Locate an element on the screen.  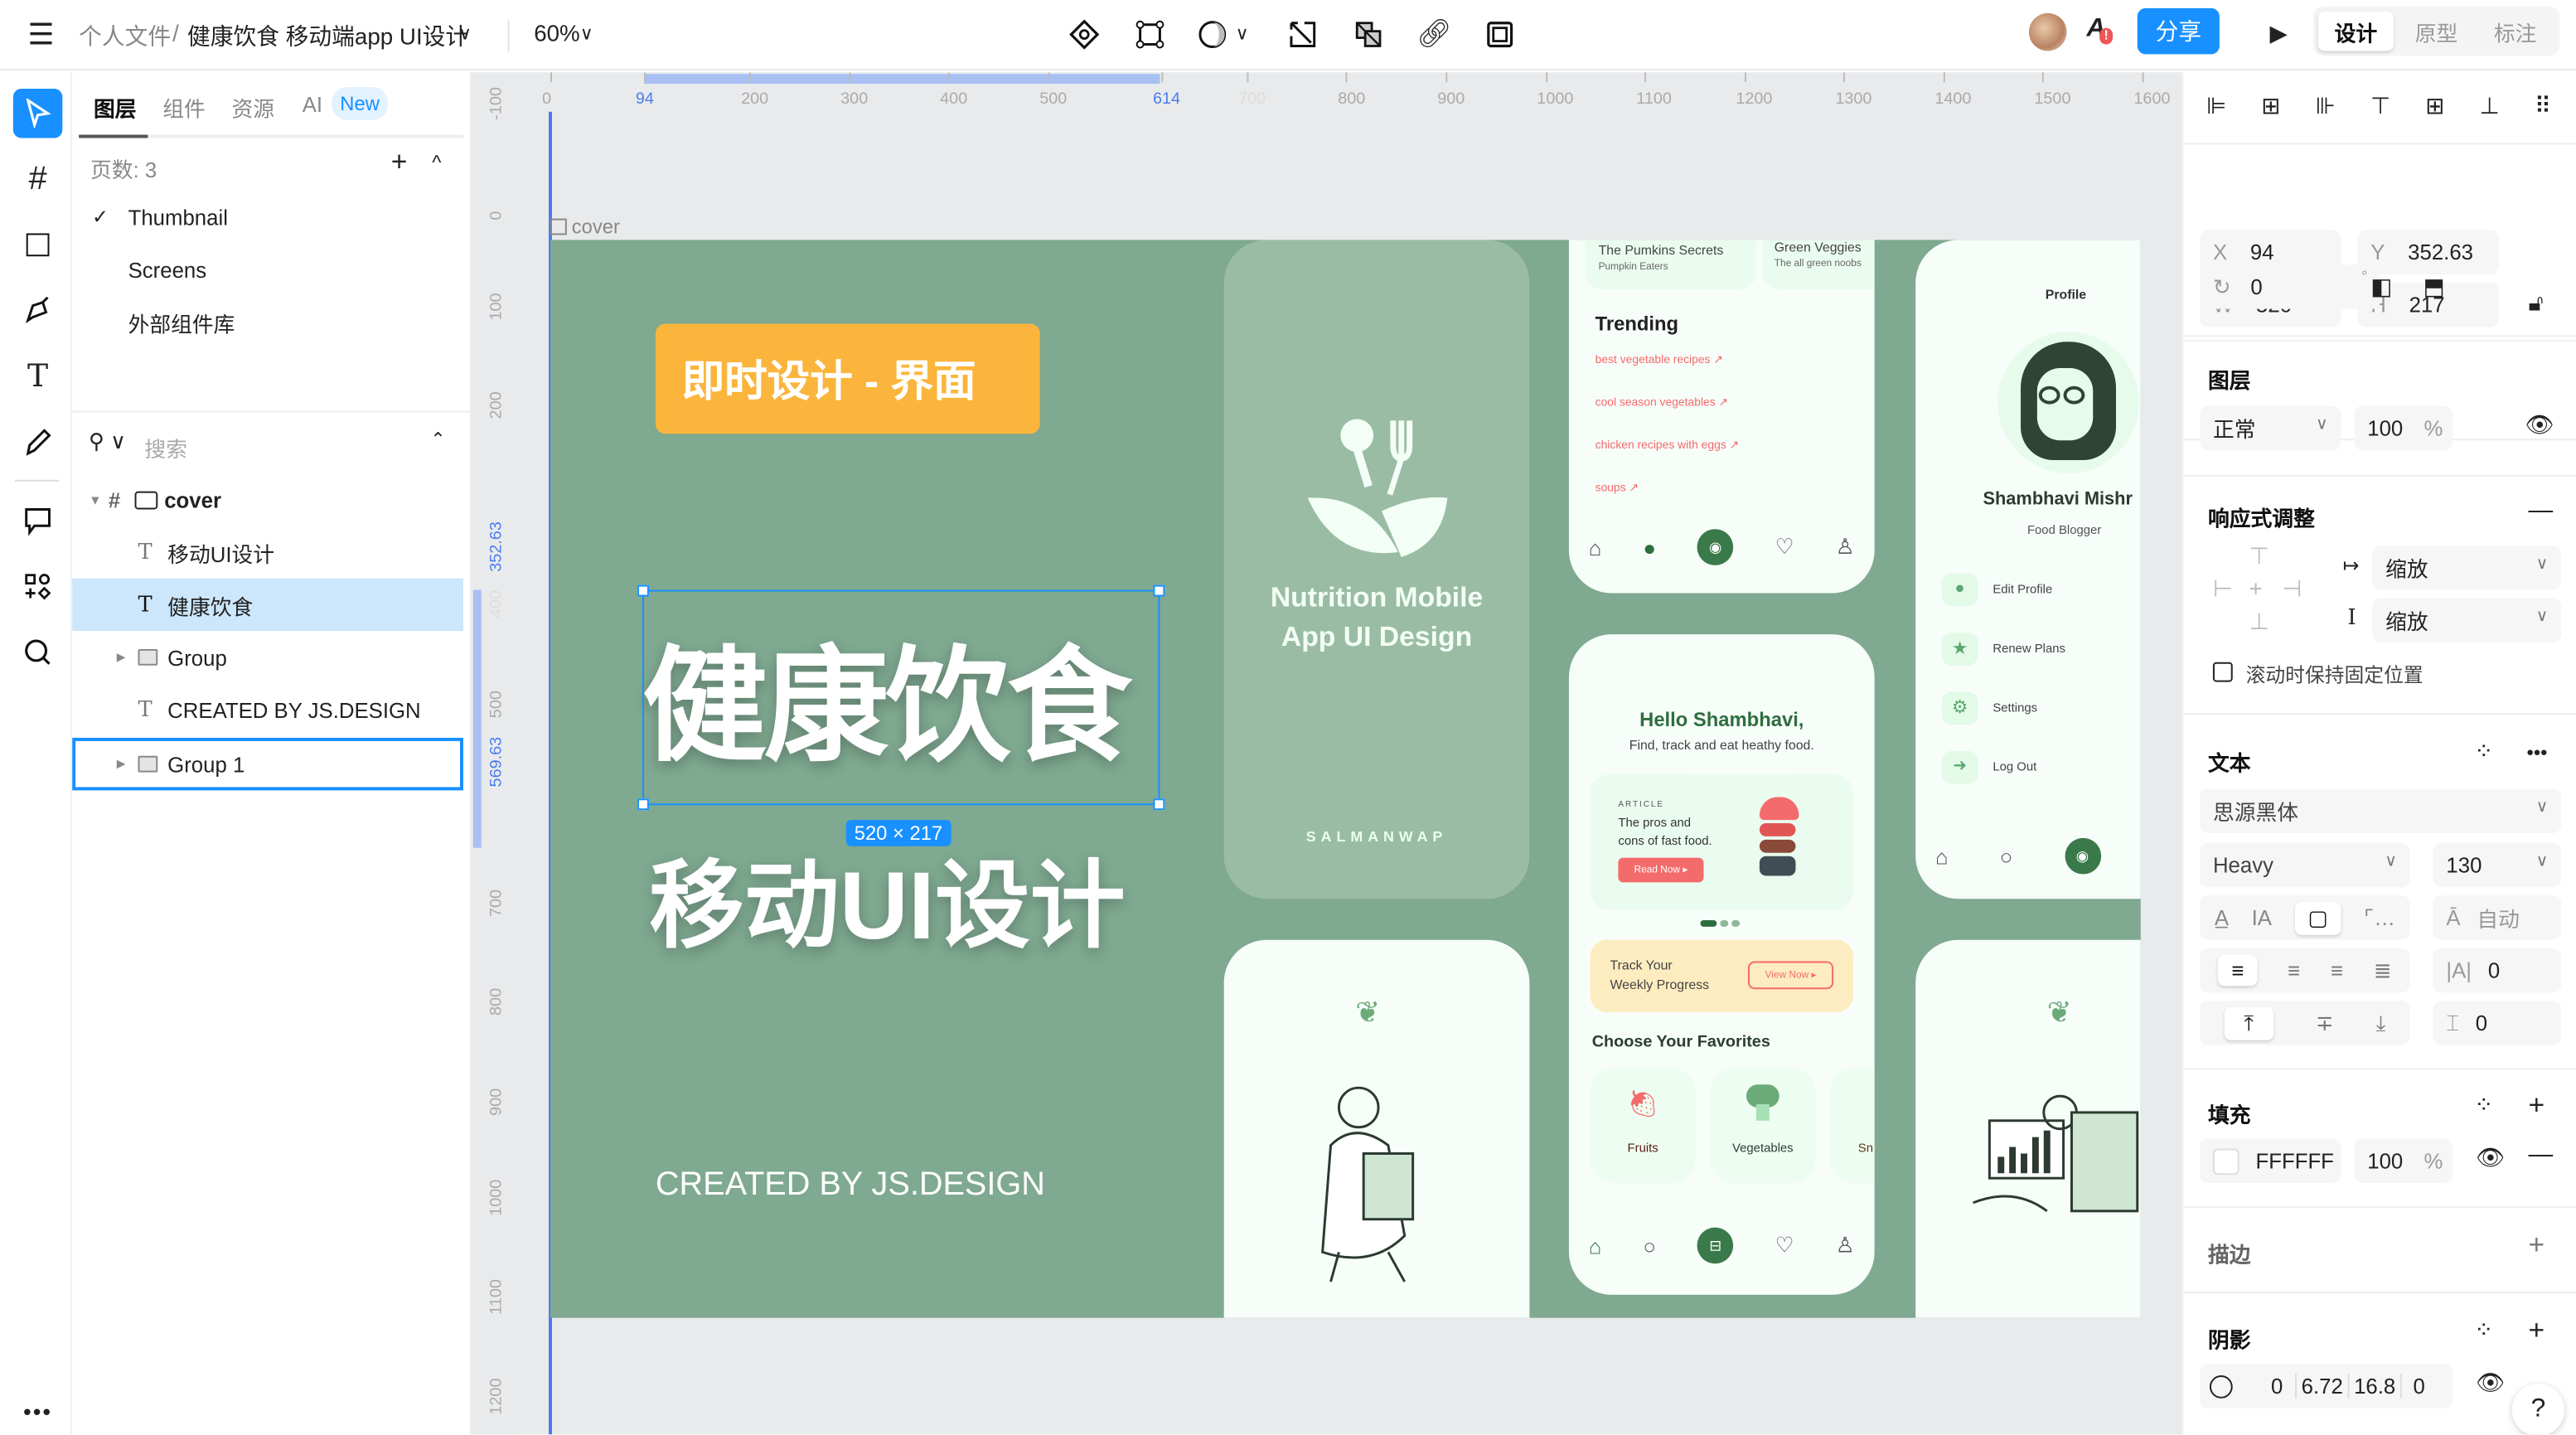
help-button: ? is located at coordinates (2538, 1409).